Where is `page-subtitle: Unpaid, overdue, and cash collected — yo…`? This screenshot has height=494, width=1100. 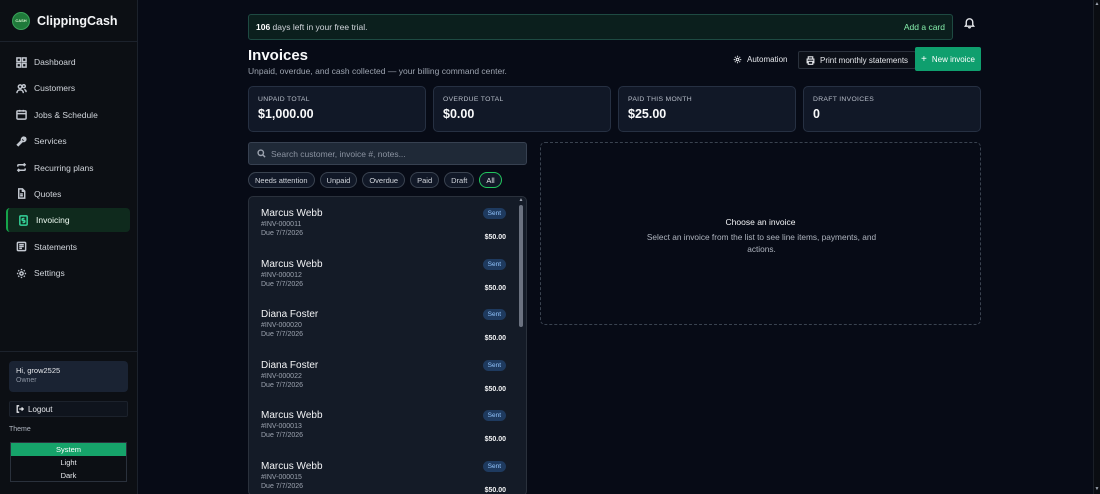
page-subtitle: Unpaid, overdue, and cash collected — yo… is located at coordinates (377, 71).